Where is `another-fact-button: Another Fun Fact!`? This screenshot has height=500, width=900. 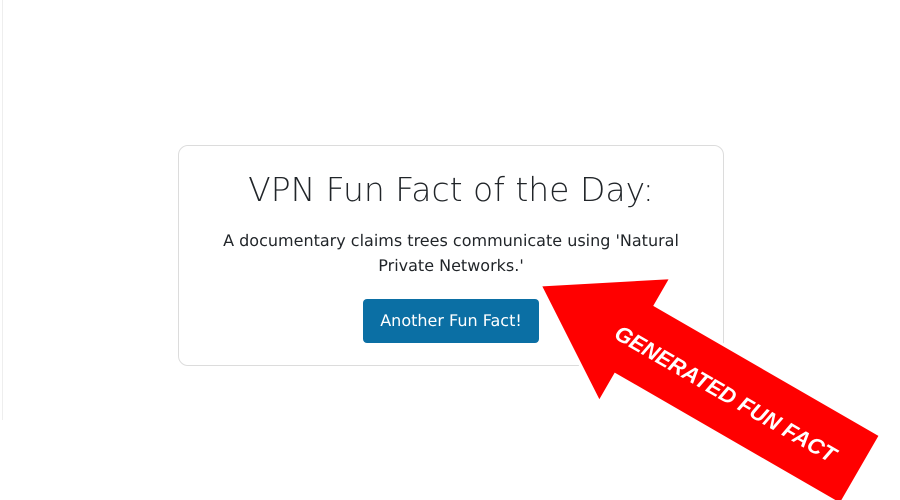
another-fact-button: Another Fun Fact! is located at coordinates (451, 320).